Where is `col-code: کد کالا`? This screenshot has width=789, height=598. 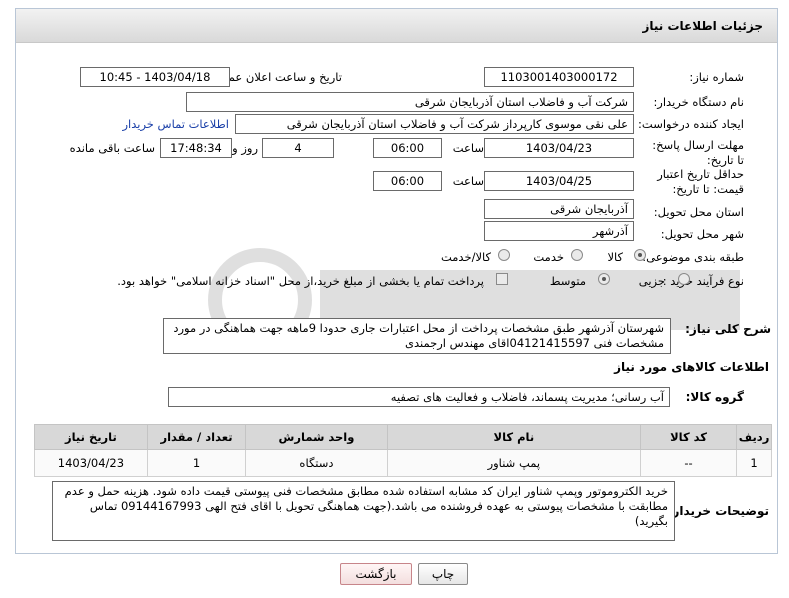
col-code: کد کالا is located at coordinates (688, 437).